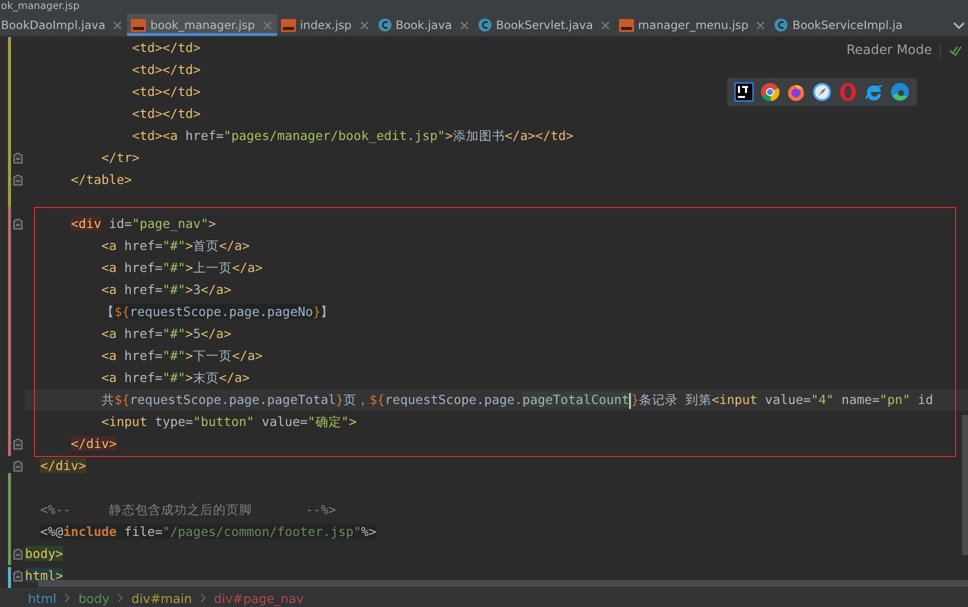 The width and height of the screenshot is (968, 607). I want to click on file-tab: book_manager.jsp, so click(202, 25).